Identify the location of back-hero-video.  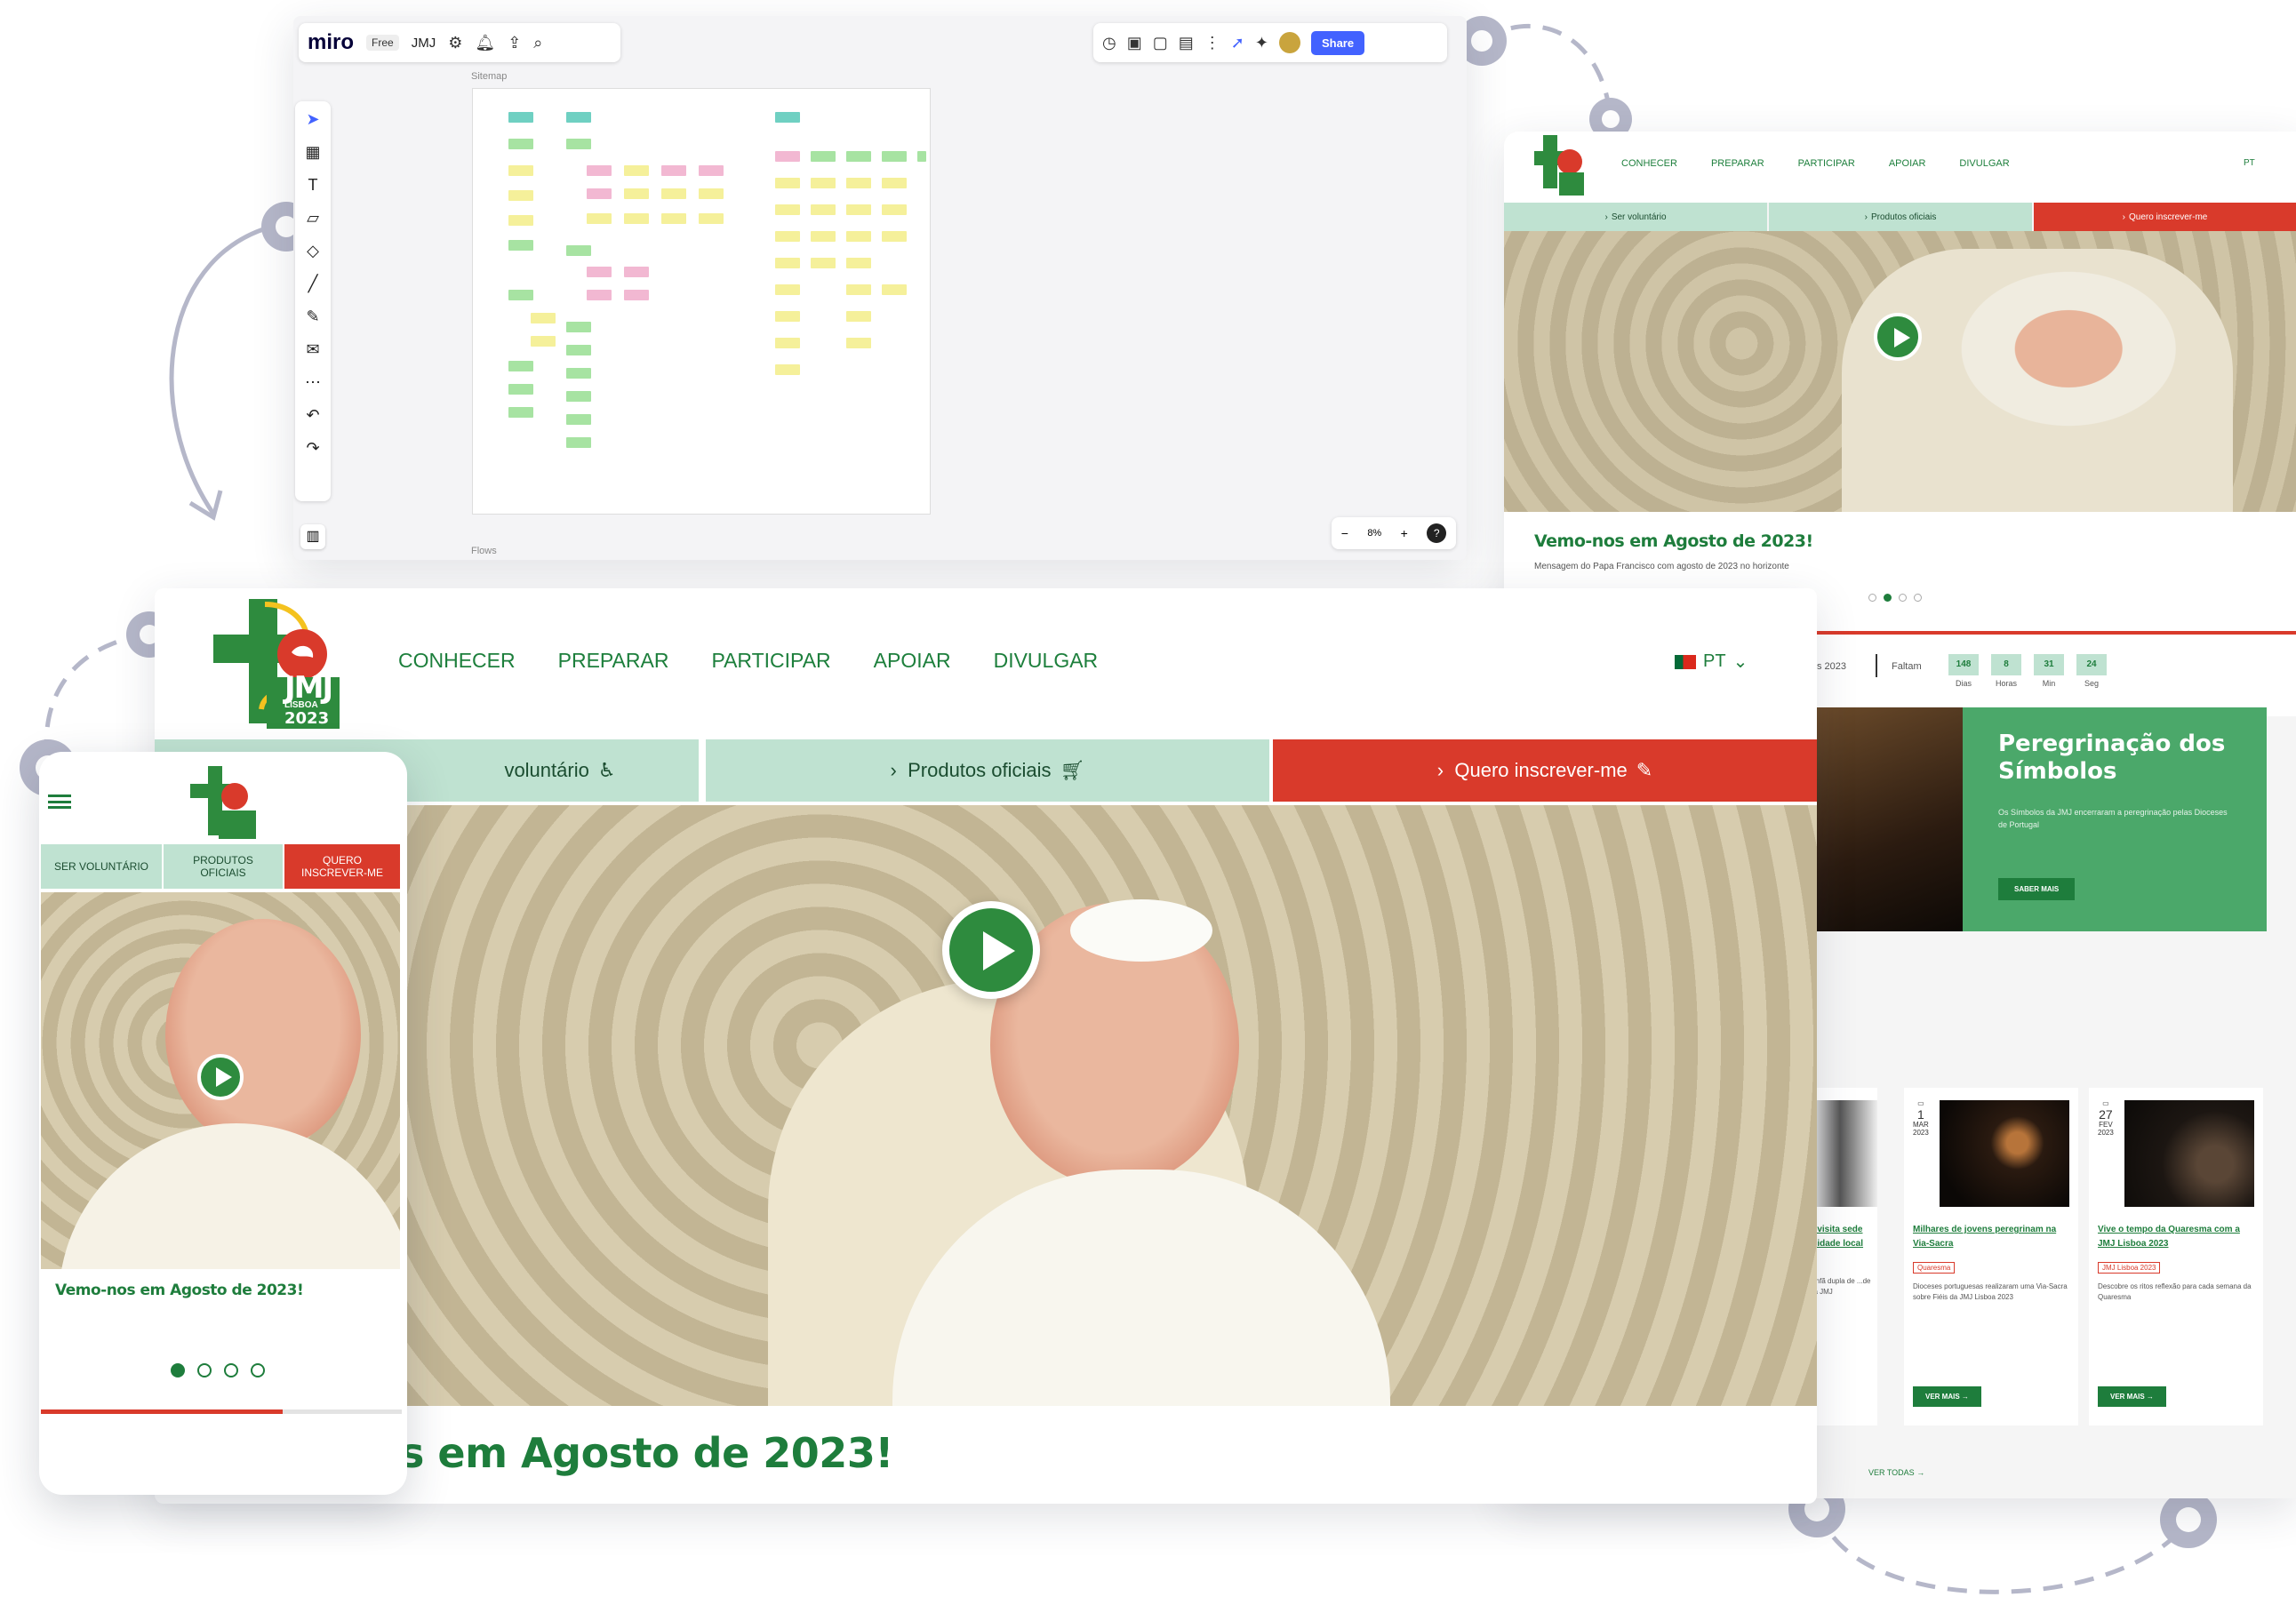
(1900, 371).